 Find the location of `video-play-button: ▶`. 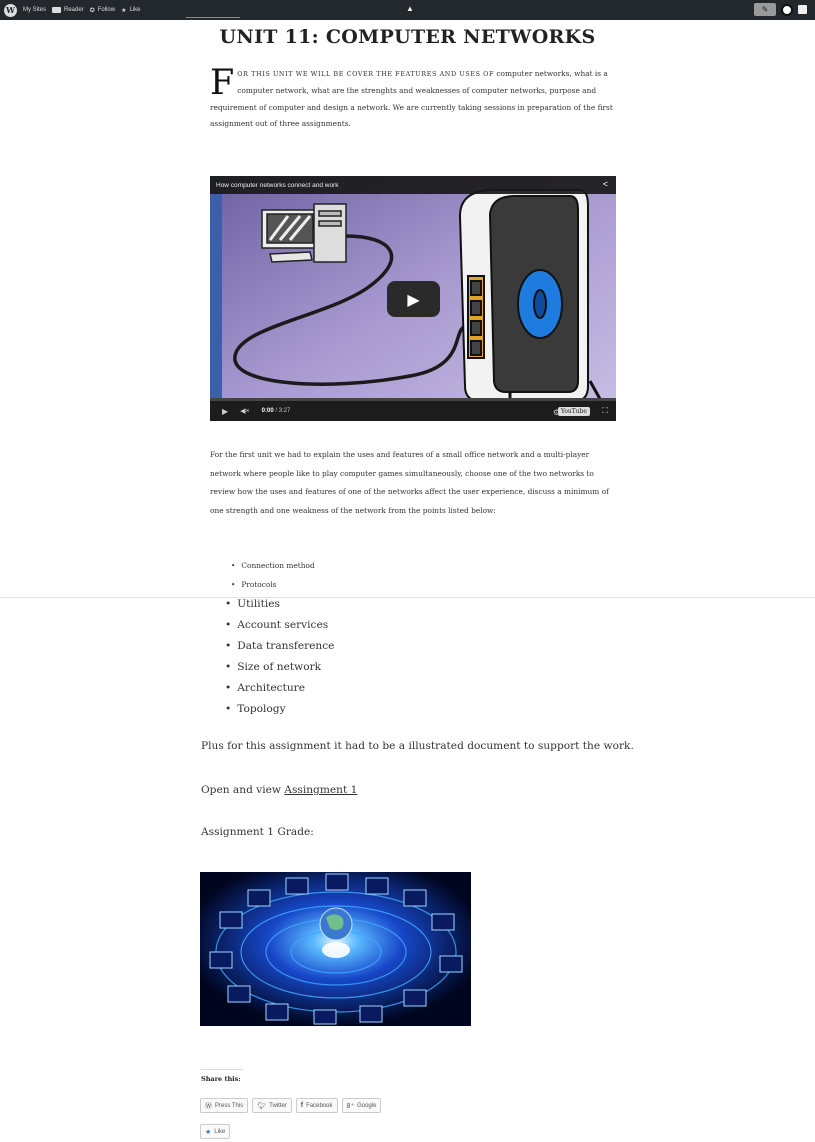

video-play-button: ▶ is located at coordinates (413, 299).